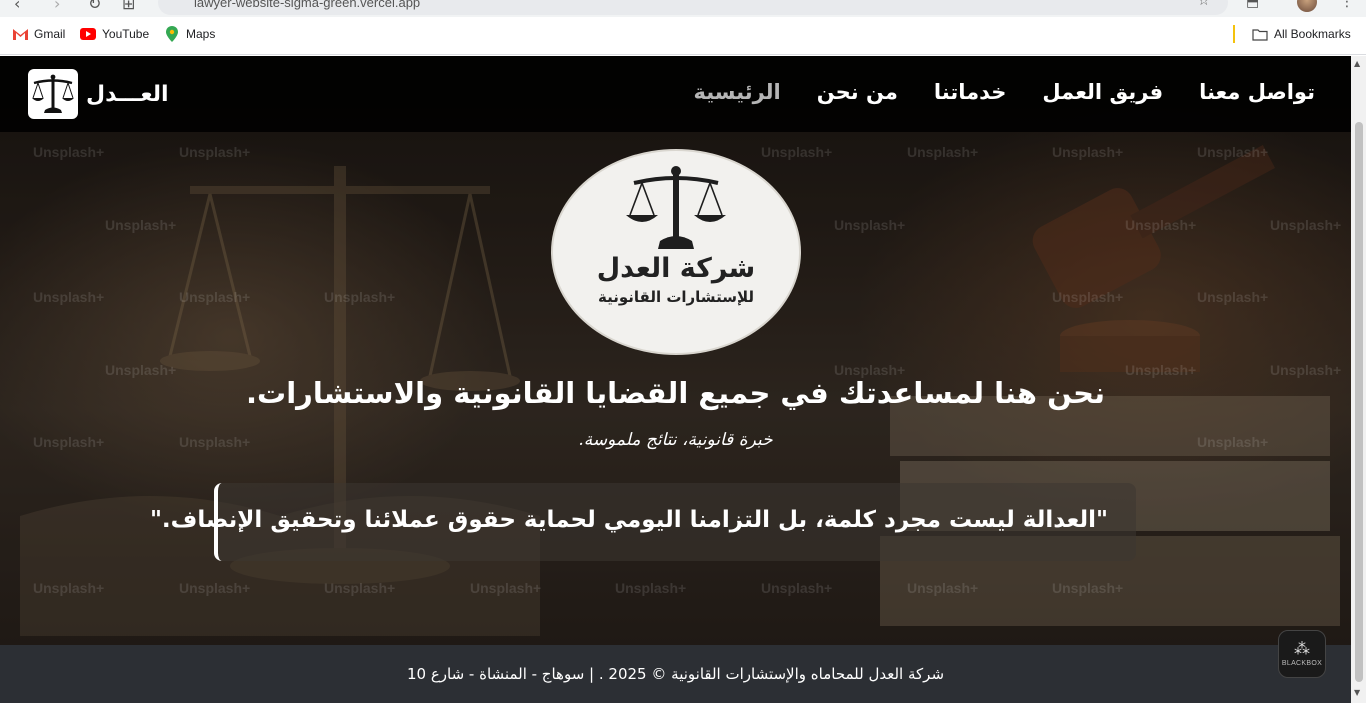 The image size is (1366, 703). I want to click on address-bar: lawyer-website-sigma-green.vercel.app ☆, so click(693, 7).